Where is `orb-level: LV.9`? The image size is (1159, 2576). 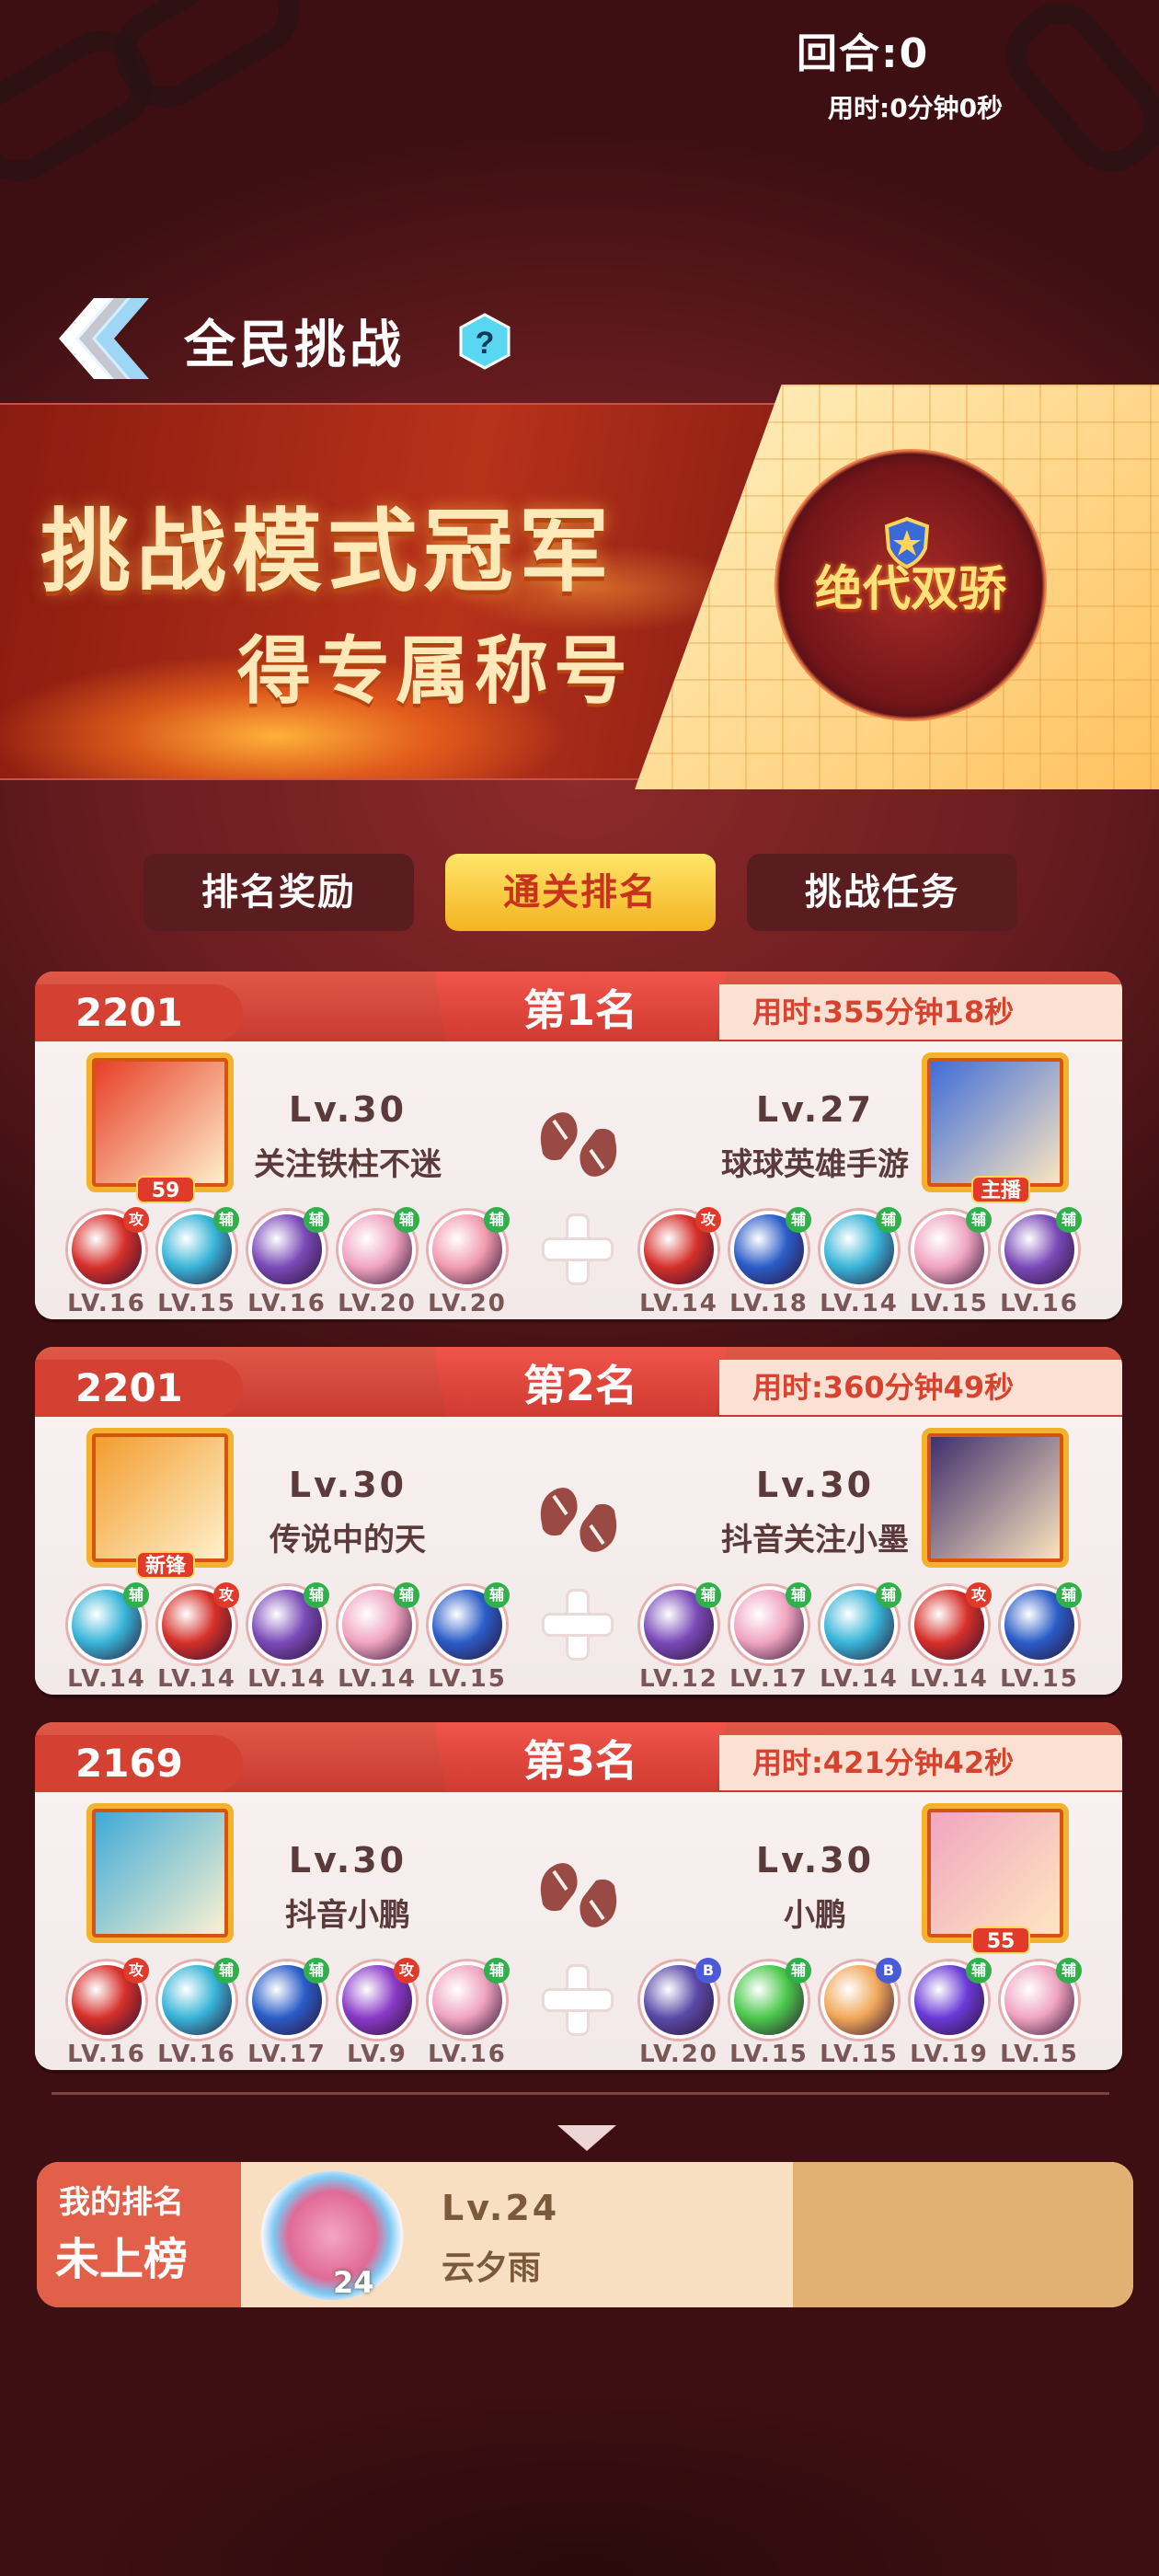
orb-level: LV.9 is located at coordinates (377, 2054).